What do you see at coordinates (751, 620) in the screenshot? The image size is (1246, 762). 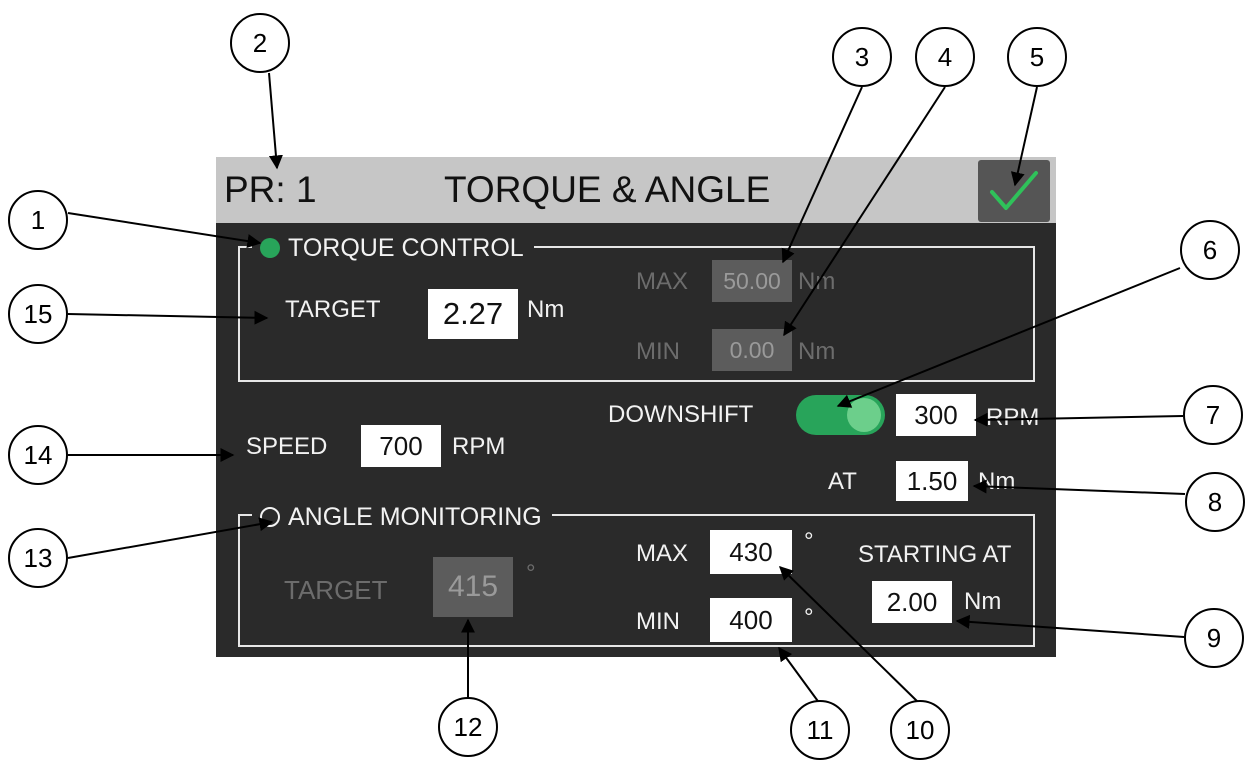 I see `angle-min-input: 400` at bounding box center [751, 620].